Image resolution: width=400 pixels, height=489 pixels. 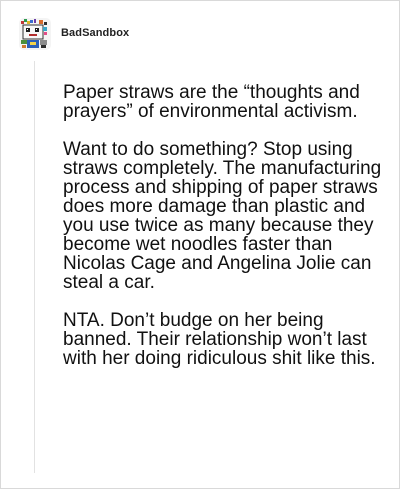 What do you see at coordinates (34, 267) in the screenshot?
I see `thread-line` at bounding box center [34, 267].